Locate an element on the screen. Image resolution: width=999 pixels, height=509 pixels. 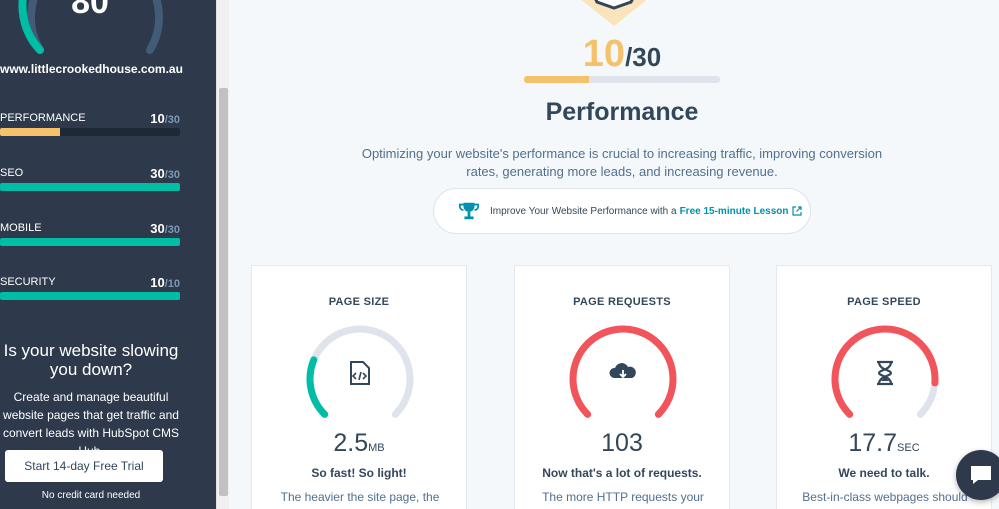
performance-progress-fill is located at coordinates (557, 79).